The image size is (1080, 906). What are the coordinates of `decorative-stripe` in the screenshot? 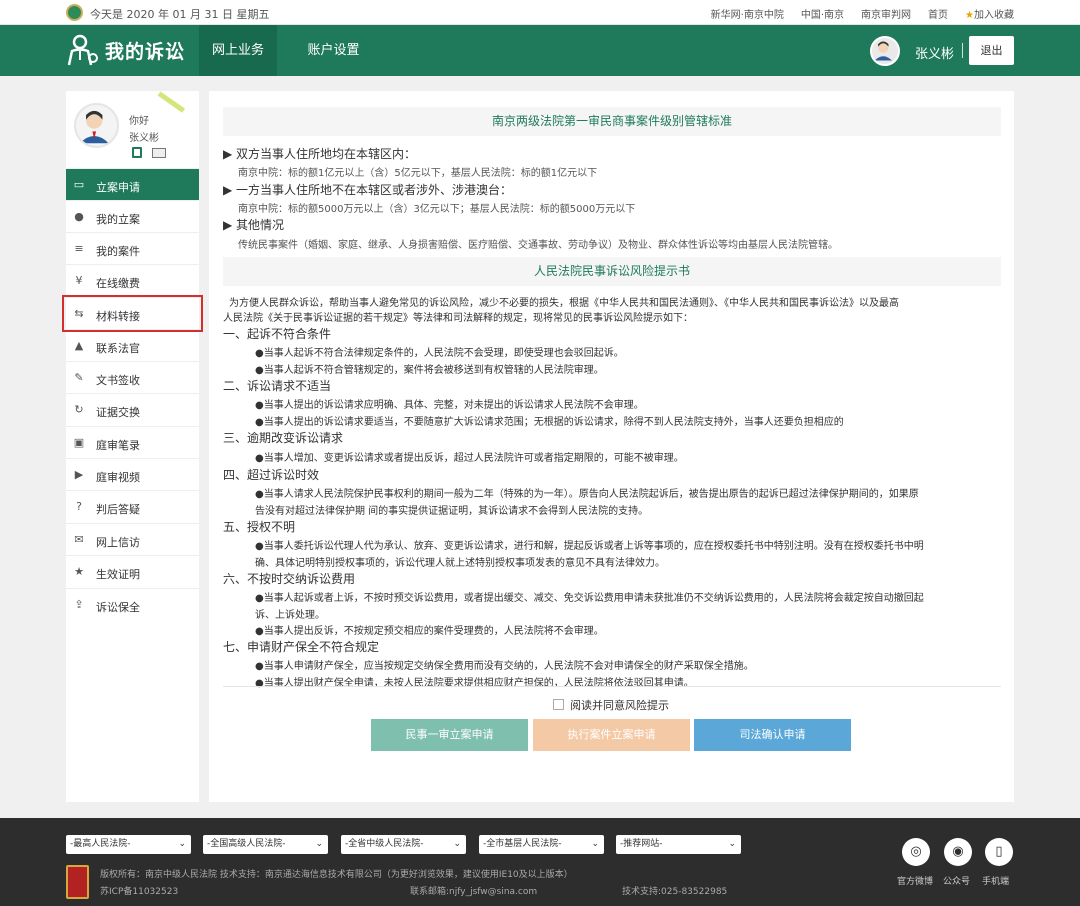 It's located at (171, 102).